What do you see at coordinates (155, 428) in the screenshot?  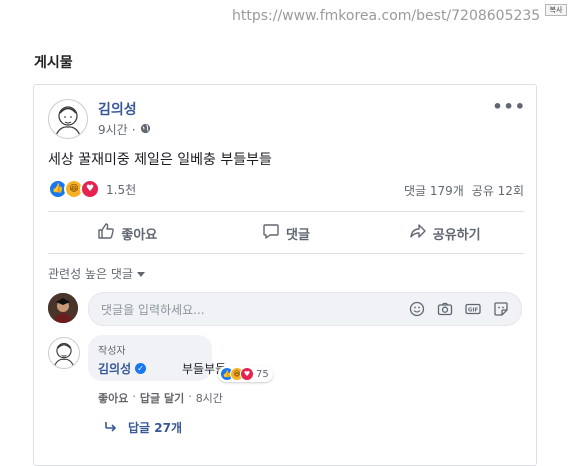 I see `replies-count: 답글 27개` at bounding box center [155, 428].